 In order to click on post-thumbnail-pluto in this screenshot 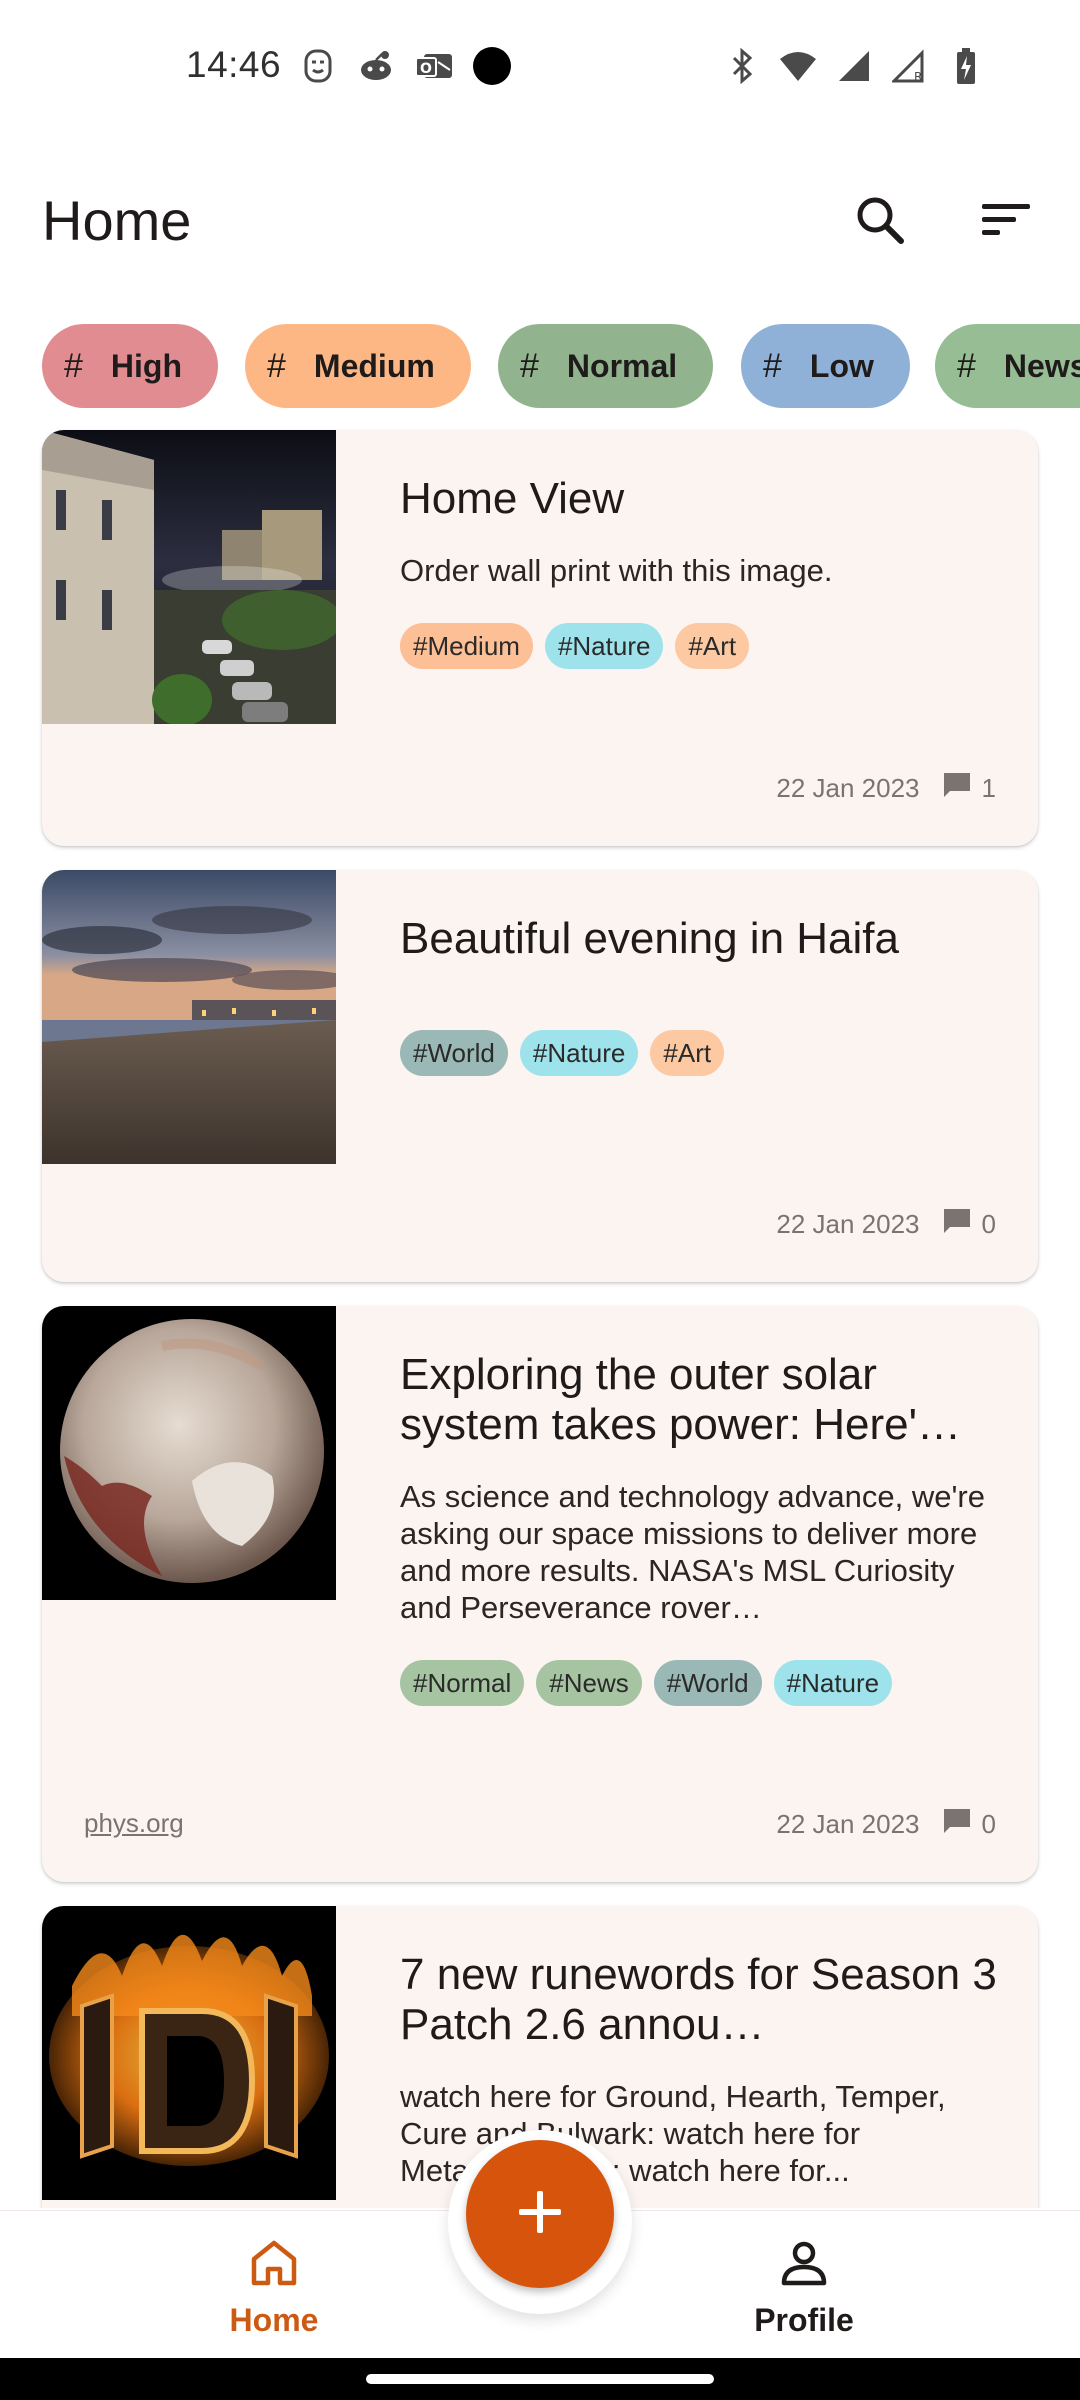, I will do `click(189, 1453)`.